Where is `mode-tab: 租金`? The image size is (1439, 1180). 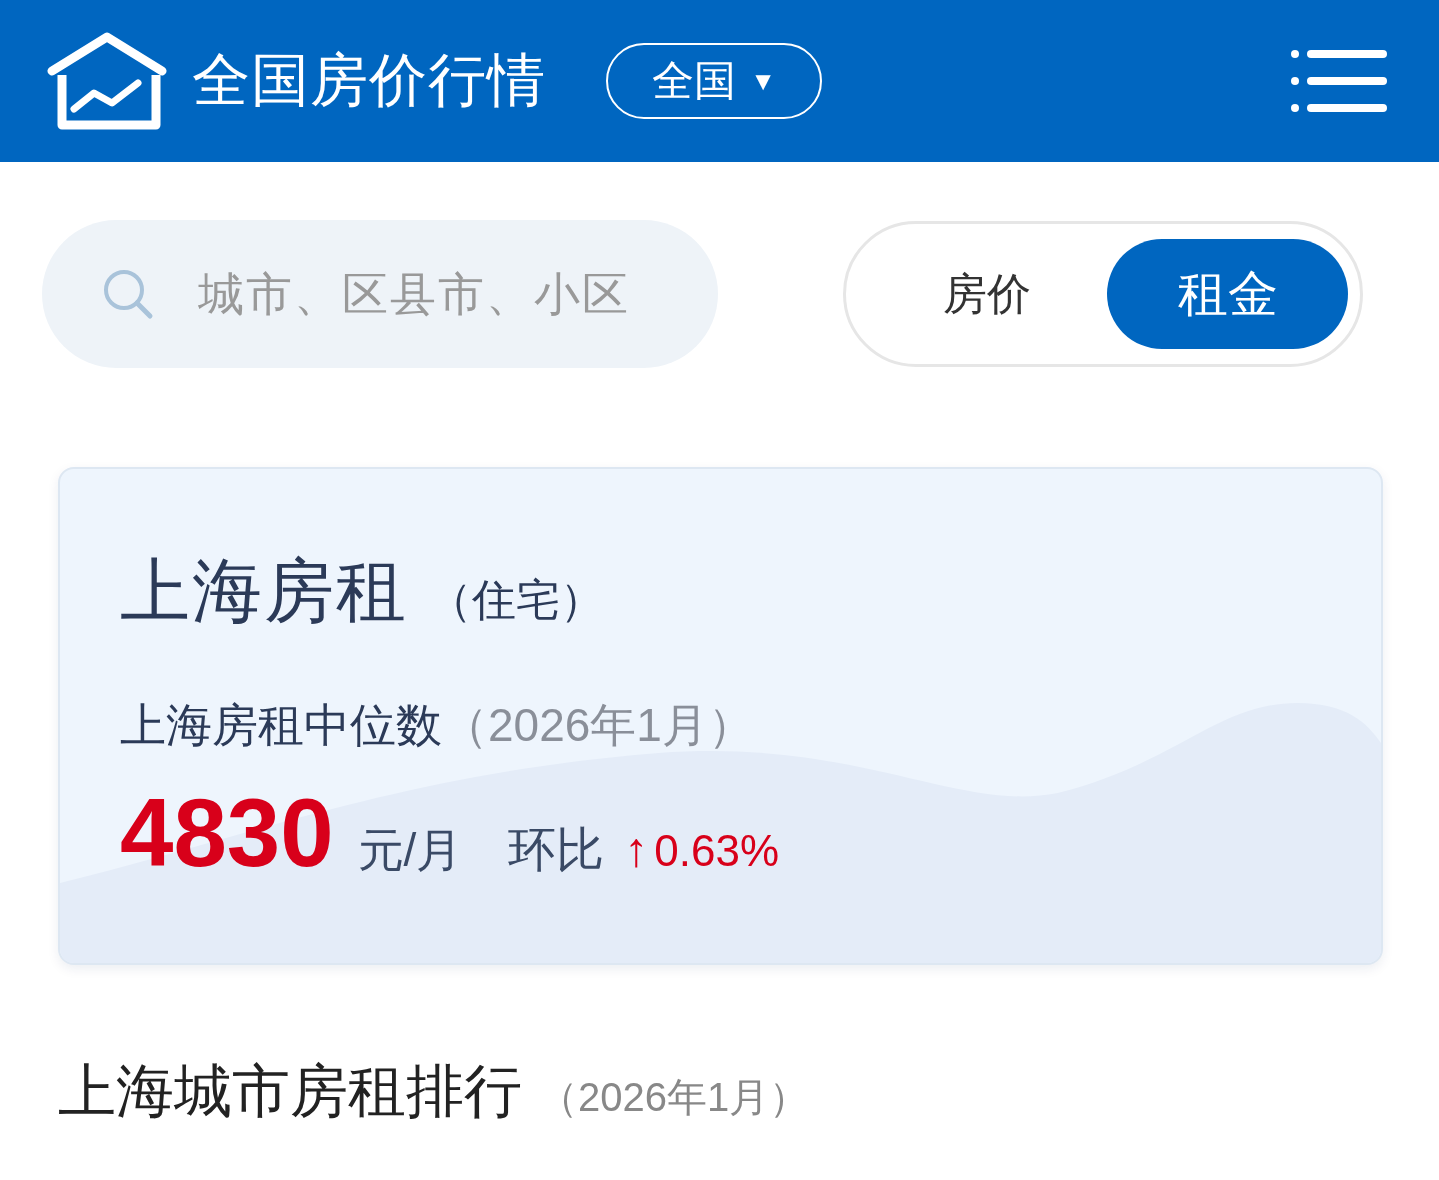 mode-tab: 租金 is located at coordinates (1227, 294).